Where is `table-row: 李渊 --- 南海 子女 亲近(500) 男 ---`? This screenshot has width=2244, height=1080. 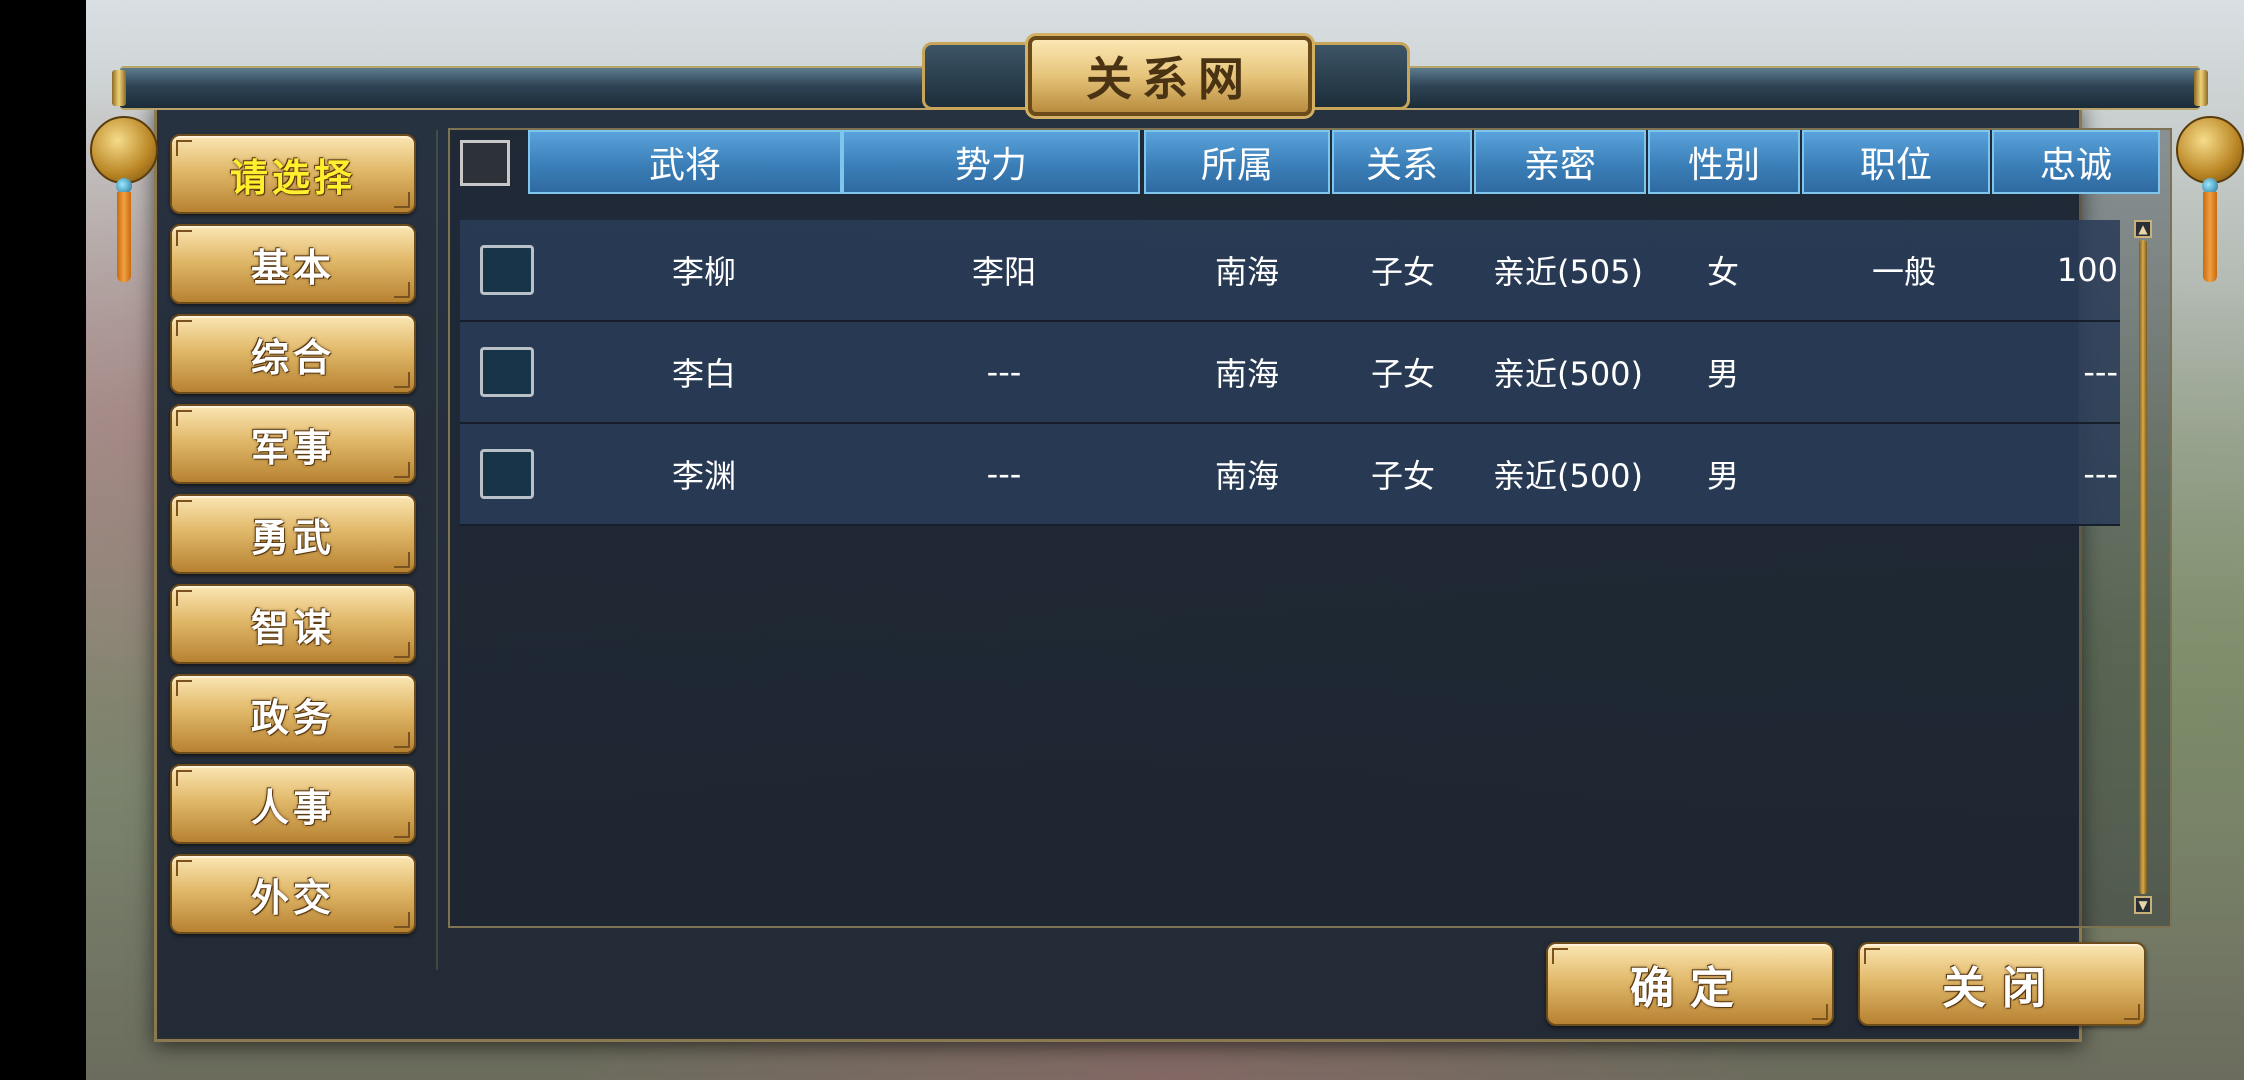 table-row: 李渊 --- 南海 子女 亲近(500) 男 --- is located at coordinates (1290, 475).